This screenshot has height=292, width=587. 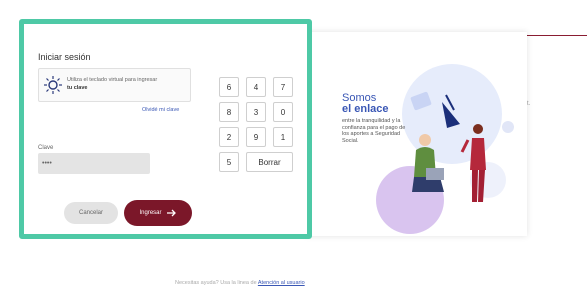 I want to click on footer-link: Atención al usuario, so click(x=281, y=283).